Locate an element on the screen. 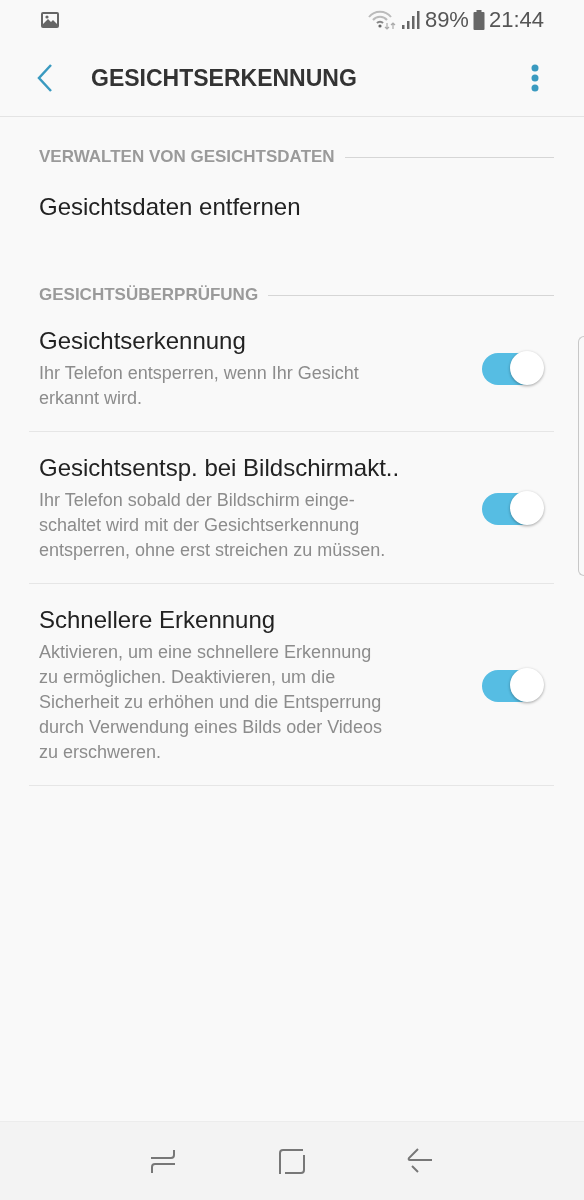 The height and width of the screenshot is (1200, 584). battery-icon is located at coordinates (478, 20).